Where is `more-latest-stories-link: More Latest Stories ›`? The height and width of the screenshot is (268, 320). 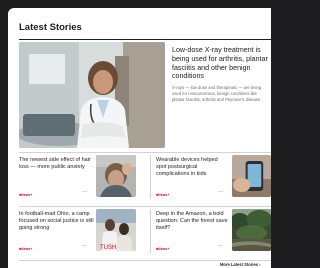 more-latest-stories-link: More Latest Stories › is located at coordinates (240, 264).